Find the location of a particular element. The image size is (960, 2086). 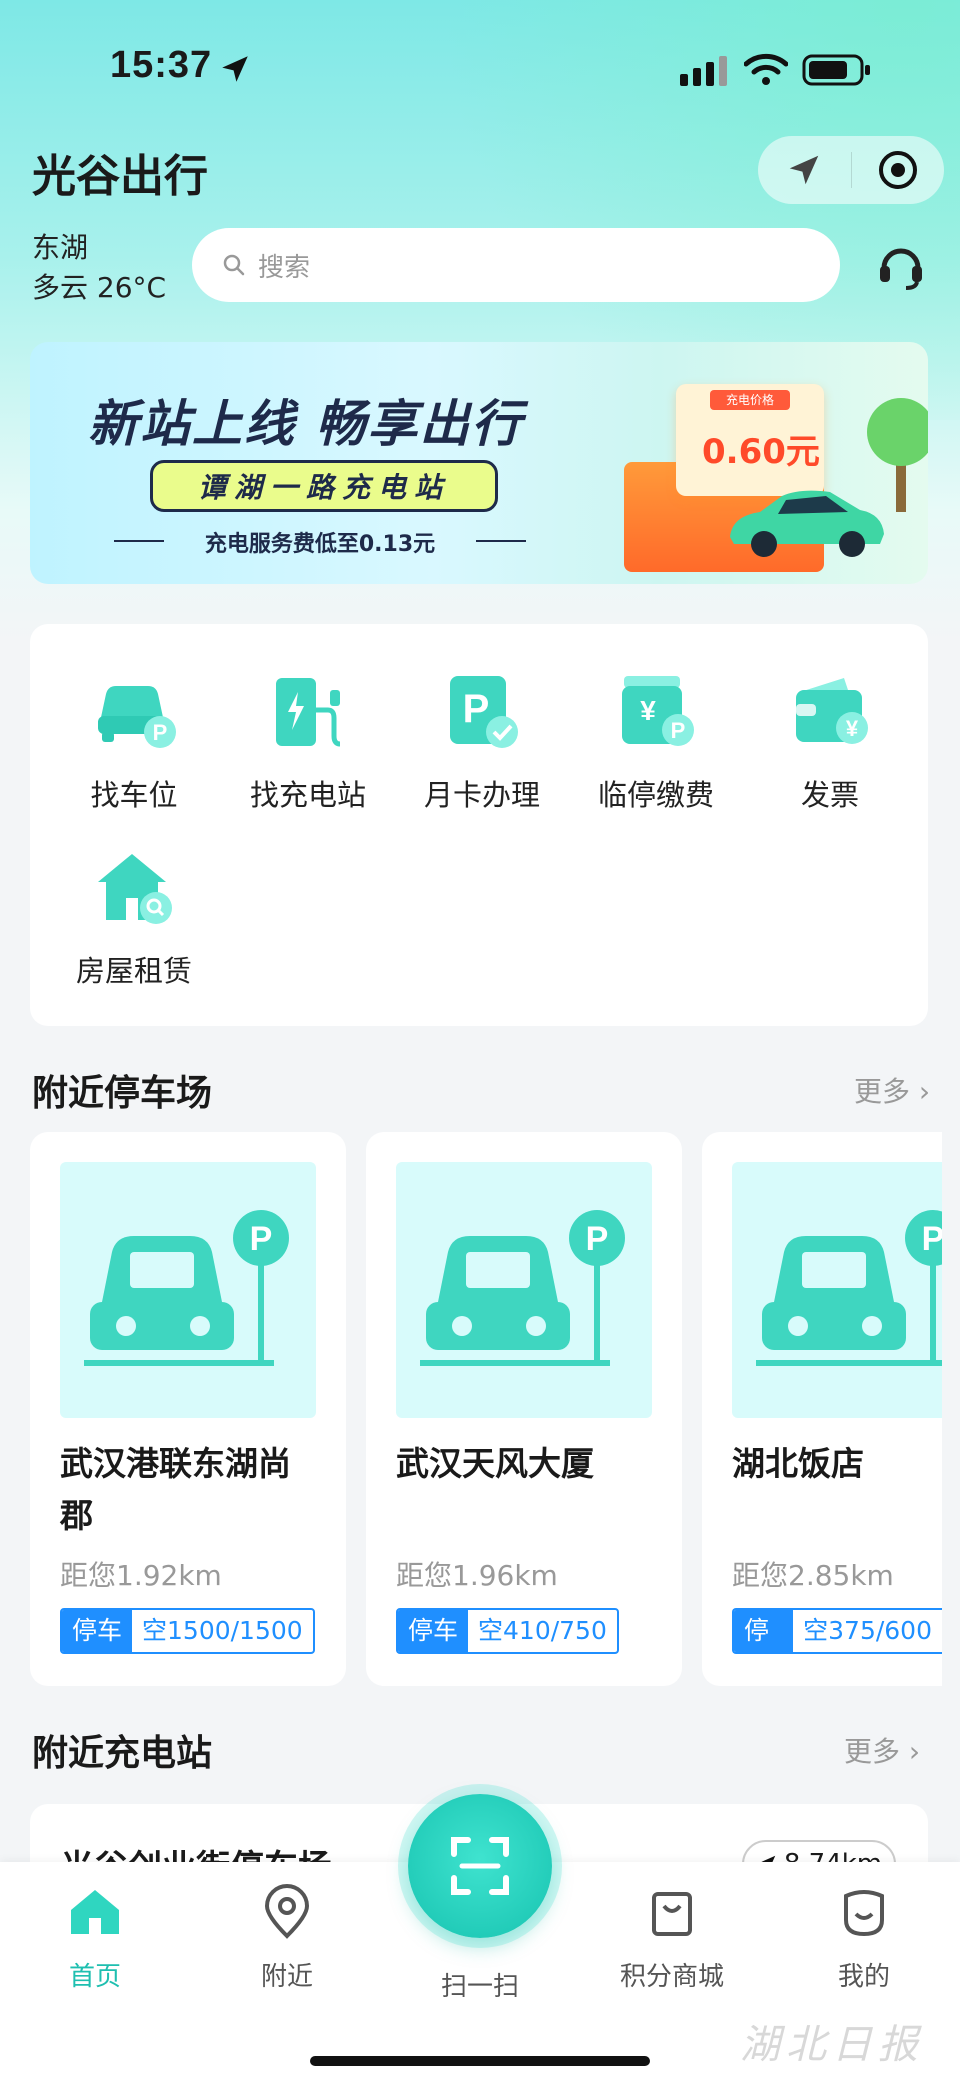

close-miniapp-button is located at coordinates (898, 170).